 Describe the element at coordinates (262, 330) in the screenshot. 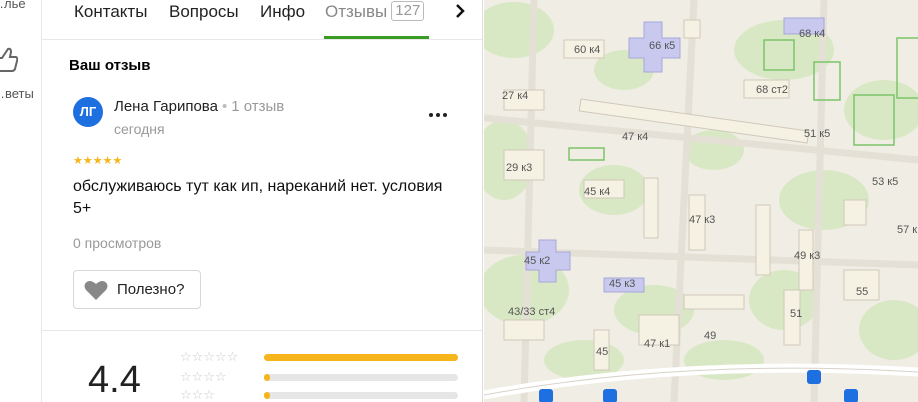

I see `divider` at that location.